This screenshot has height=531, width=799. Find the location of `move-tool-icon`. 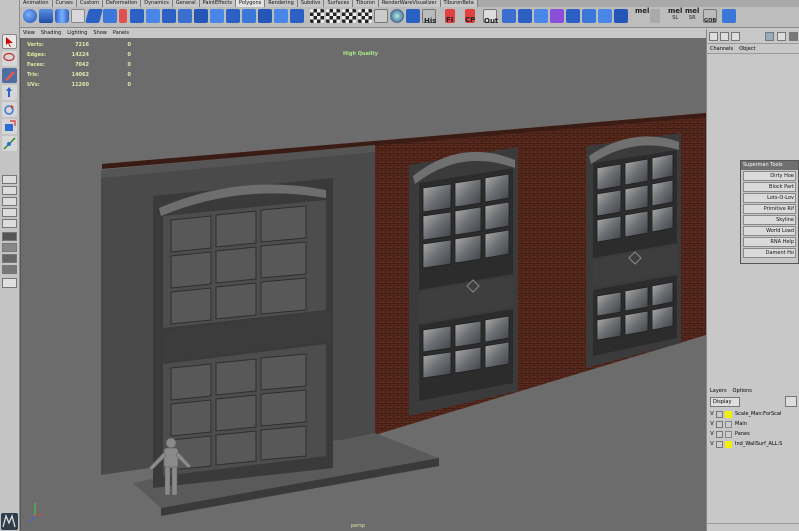

move-tool-icon is located at coordinates (9, 92).